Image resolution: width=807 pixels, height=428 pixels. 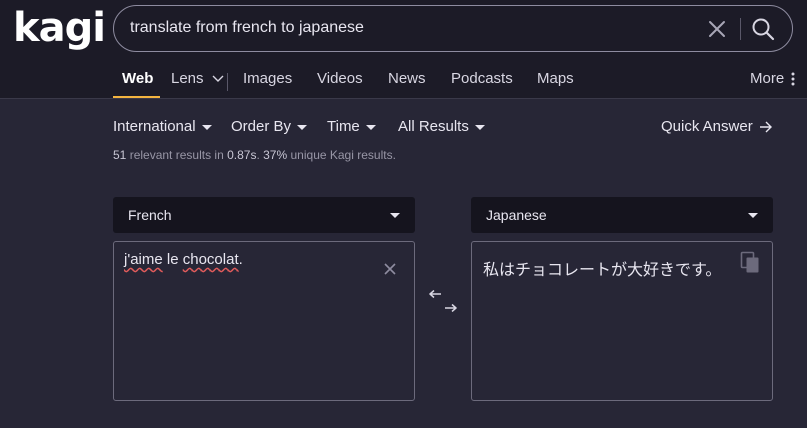 I want to click on order-filter: Order By, so click(x=269, y=126).